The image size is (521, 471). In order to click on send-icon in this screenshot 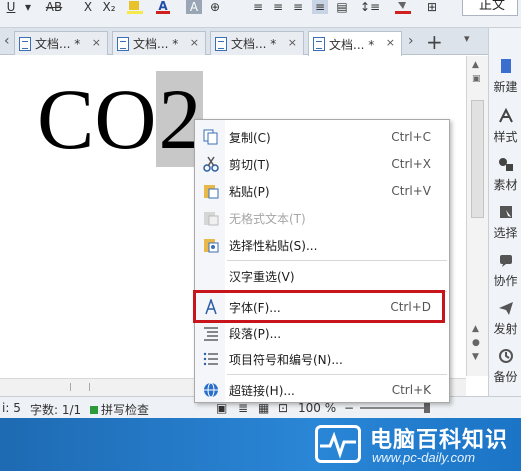, I will do `click(506, 308)`.